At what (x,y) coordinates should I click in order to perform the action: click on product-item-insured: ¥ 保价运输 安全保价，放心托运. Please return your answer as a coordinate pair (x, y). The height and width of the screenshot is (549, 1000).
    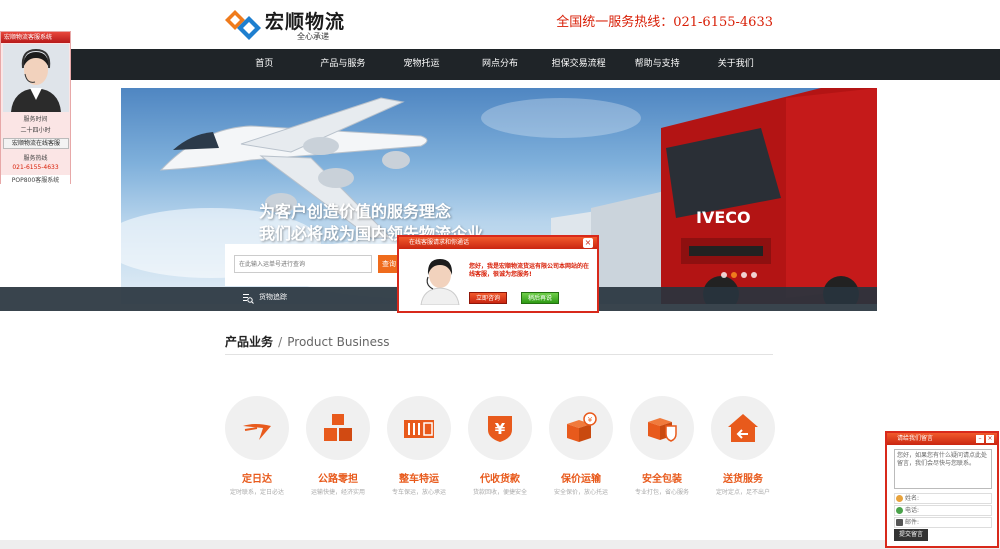
    Looking at the image, I should click on (581, 448).